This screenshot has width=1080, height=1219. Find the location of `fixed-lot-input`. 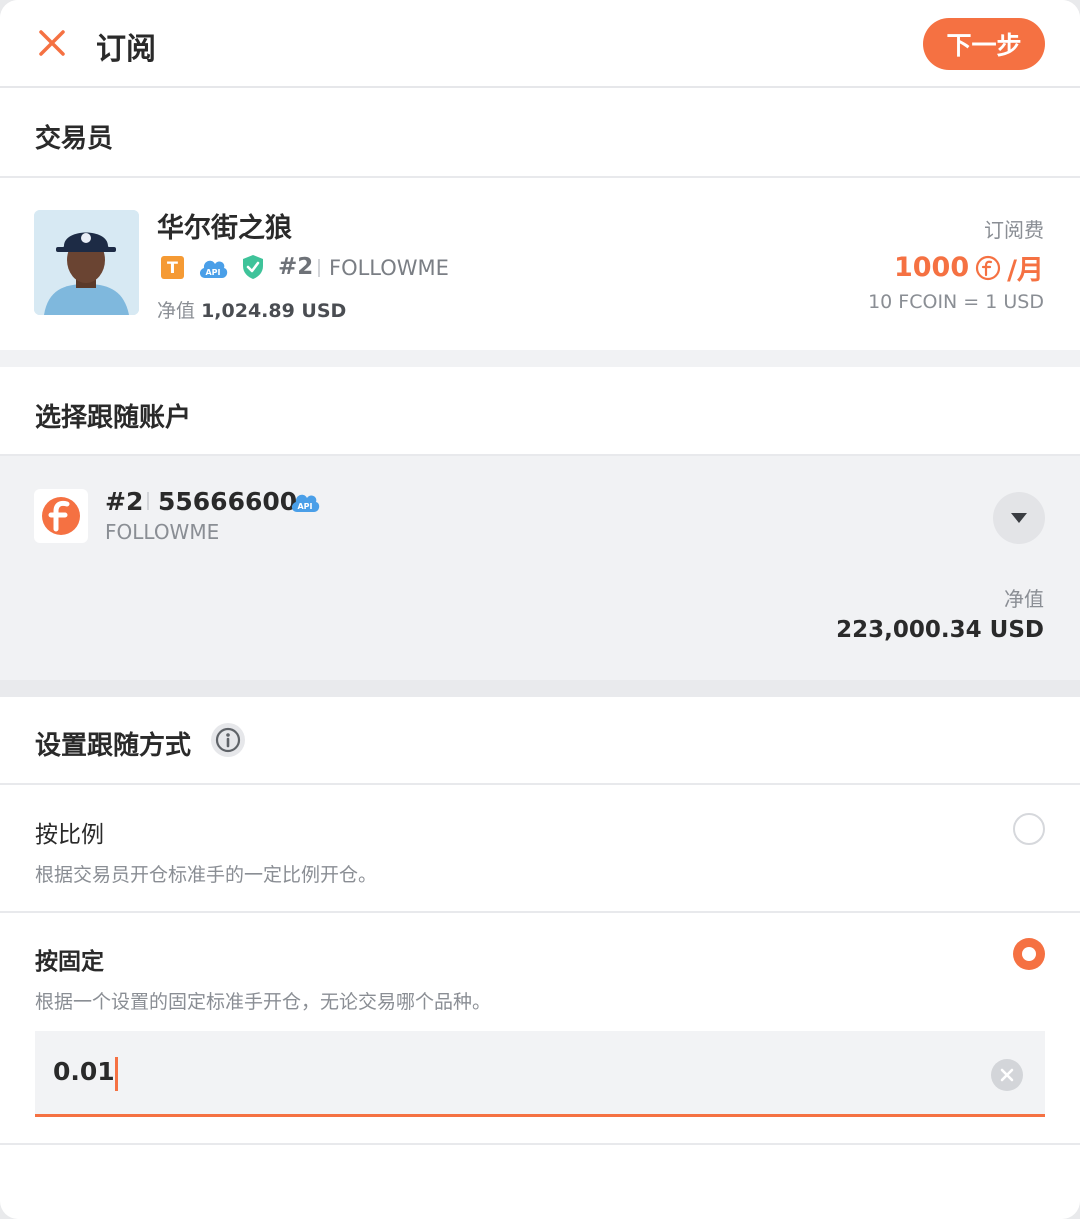

fixed-lot-input is located at coordinates (83, 1071).